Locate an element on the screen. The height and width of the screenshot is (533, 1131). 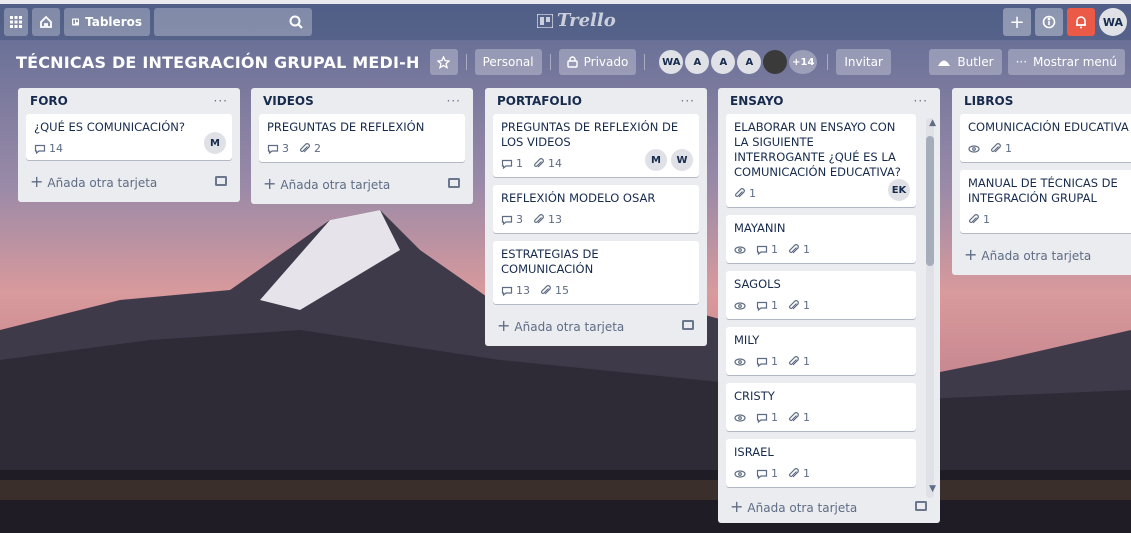
search-icon is located at coordinates (296, 22).